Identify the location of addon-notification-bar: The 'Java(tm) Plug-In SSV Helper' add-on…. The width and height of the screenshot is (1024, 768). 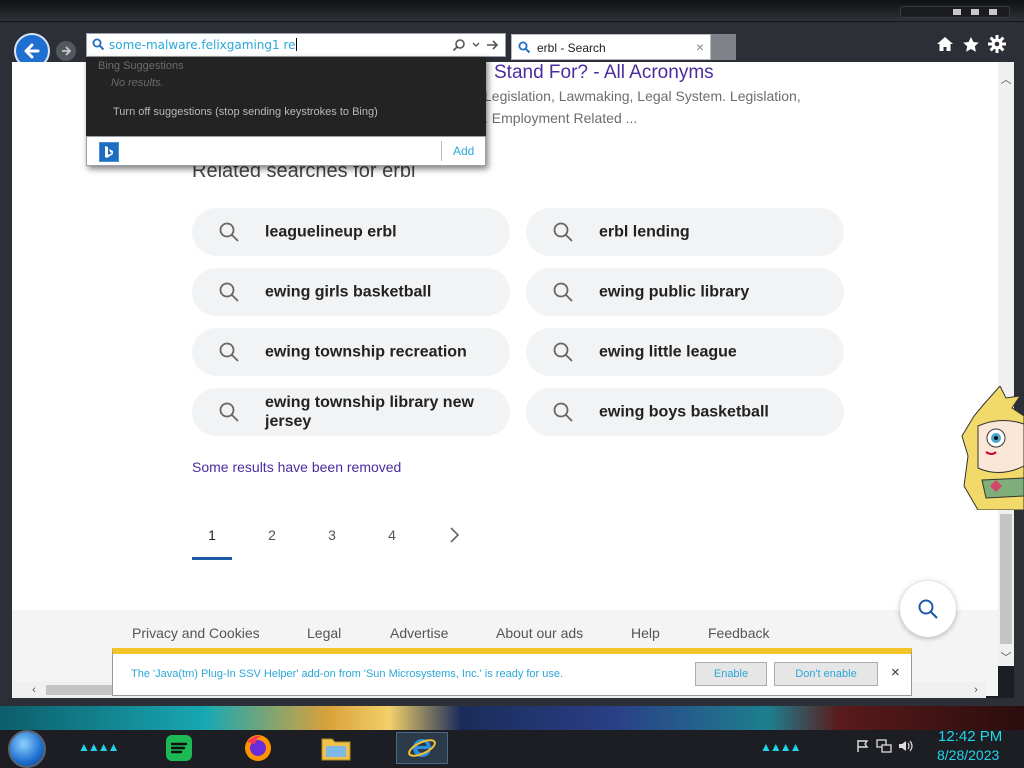
(512, 672).